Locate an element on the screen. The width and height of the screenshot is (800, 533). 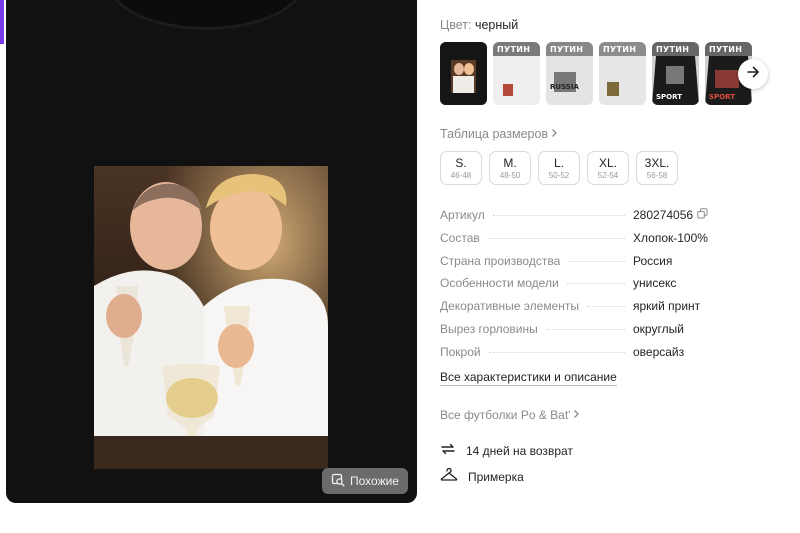
article-number: 280274056 is located at coordinates (663, 215).